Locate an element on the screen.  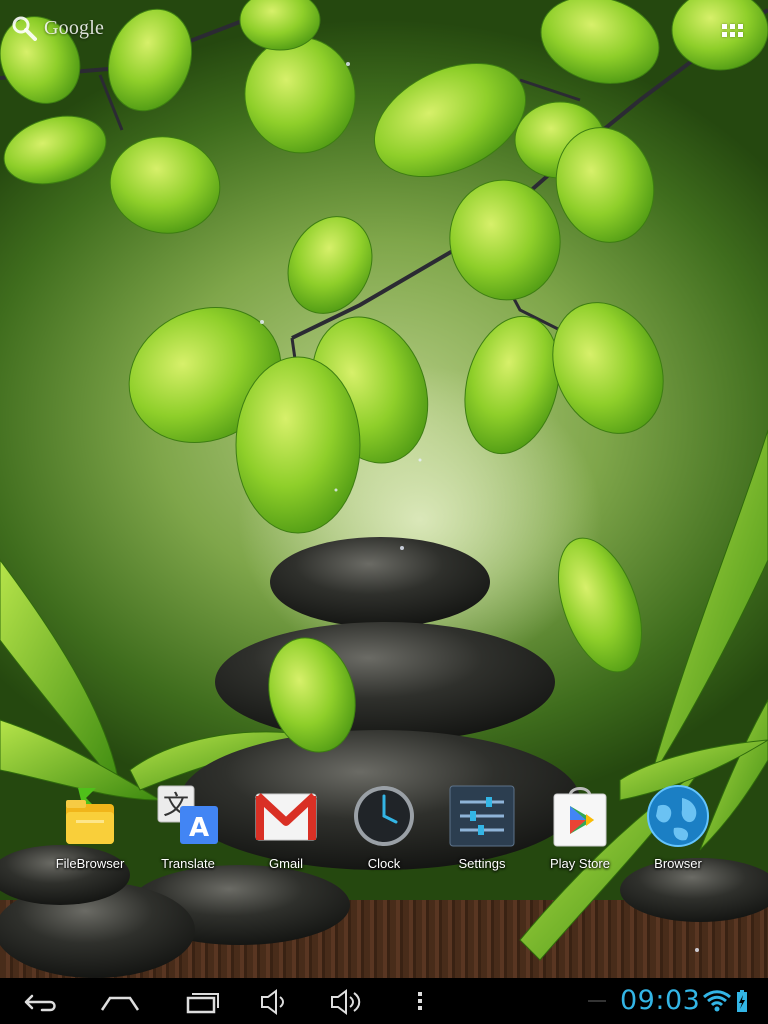
volume-up-icon is located at coordinates (346, 1002).